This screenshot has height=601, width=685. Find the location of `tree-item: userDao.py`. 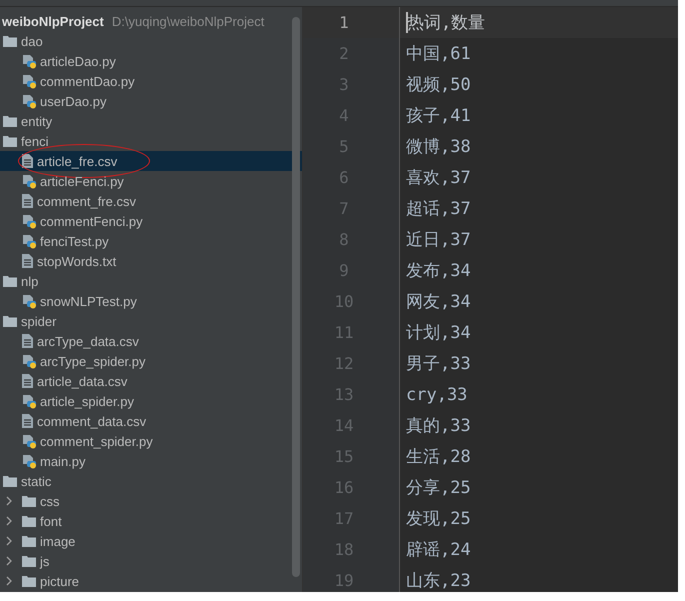

tree-item: userDao.py is located at coordinates (151, 101).